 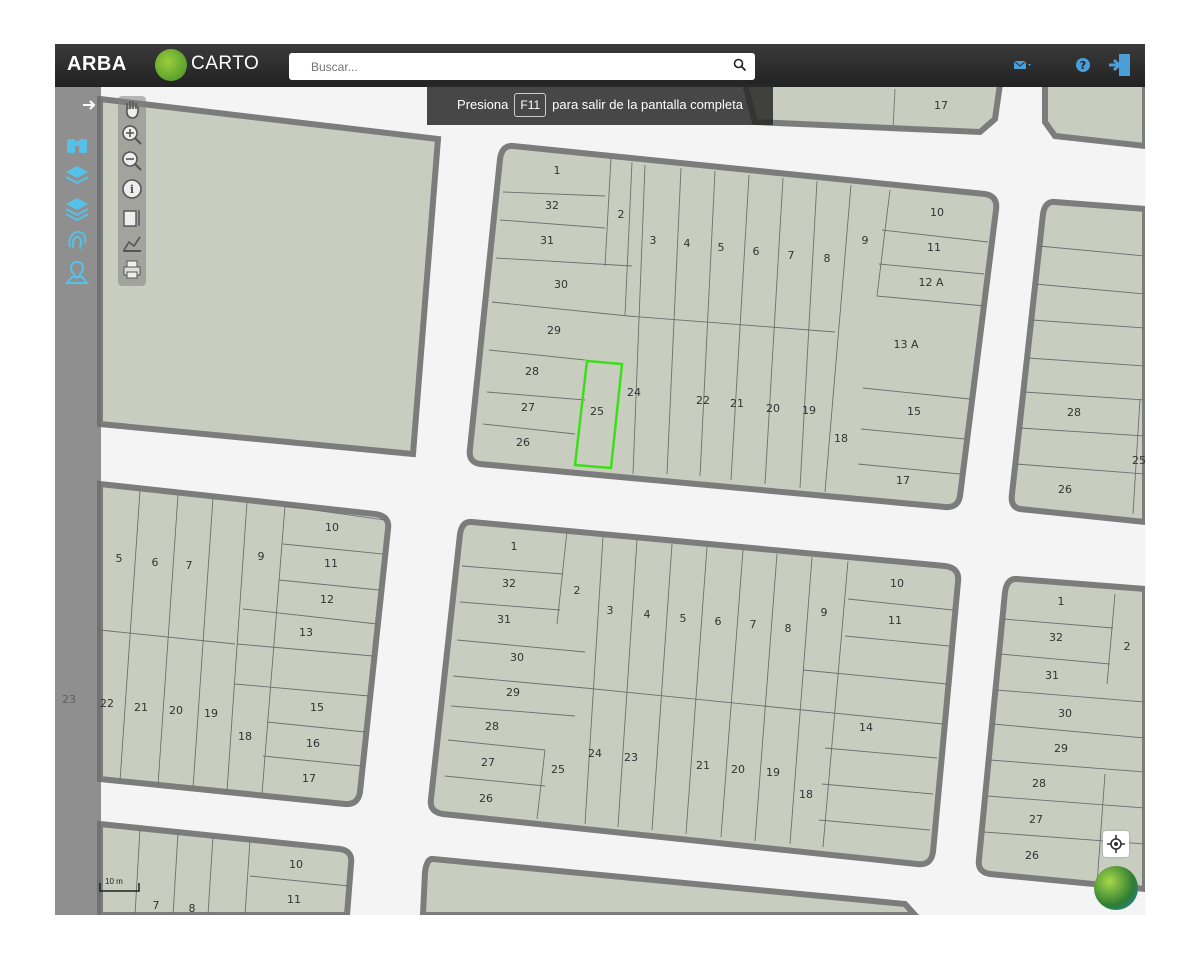 I want to click on f11-key: F11, so click(x=530, y=104).